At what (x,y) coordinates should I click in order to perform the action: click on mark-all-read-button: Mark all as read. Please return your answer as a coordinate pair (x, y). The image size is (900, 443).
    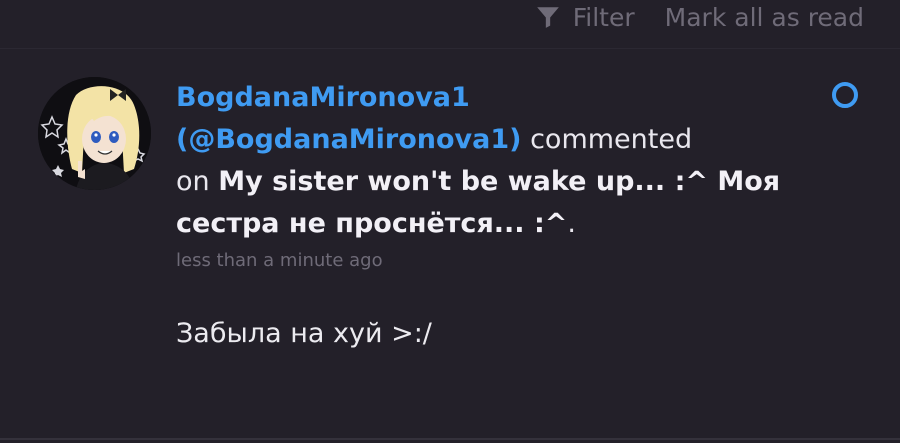
    Looking at the image, I should click on (764, 17).